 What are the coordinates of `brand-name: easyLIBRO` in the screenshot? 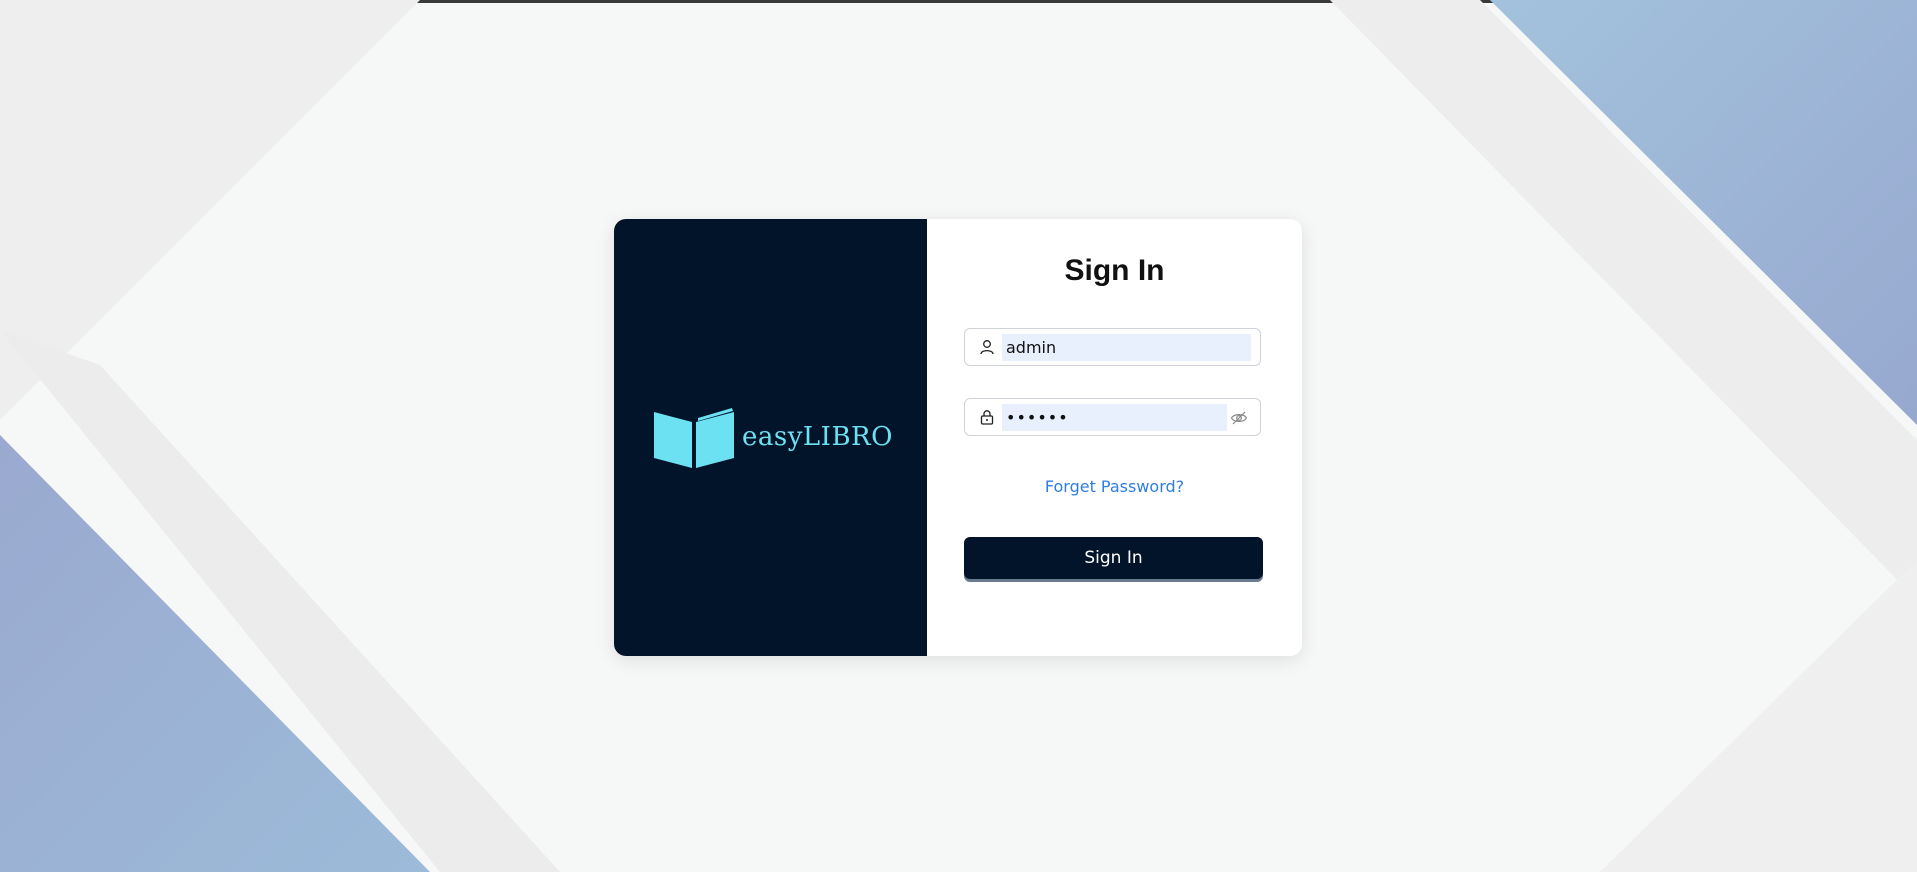 It's located at (817, 437).